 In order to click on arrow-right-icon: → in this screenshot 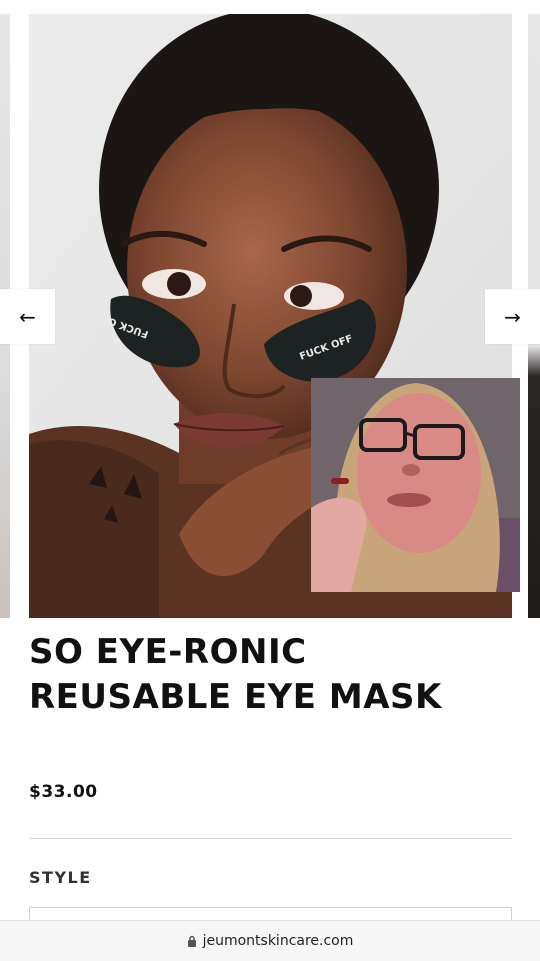, I will do `click(512, 316)`.